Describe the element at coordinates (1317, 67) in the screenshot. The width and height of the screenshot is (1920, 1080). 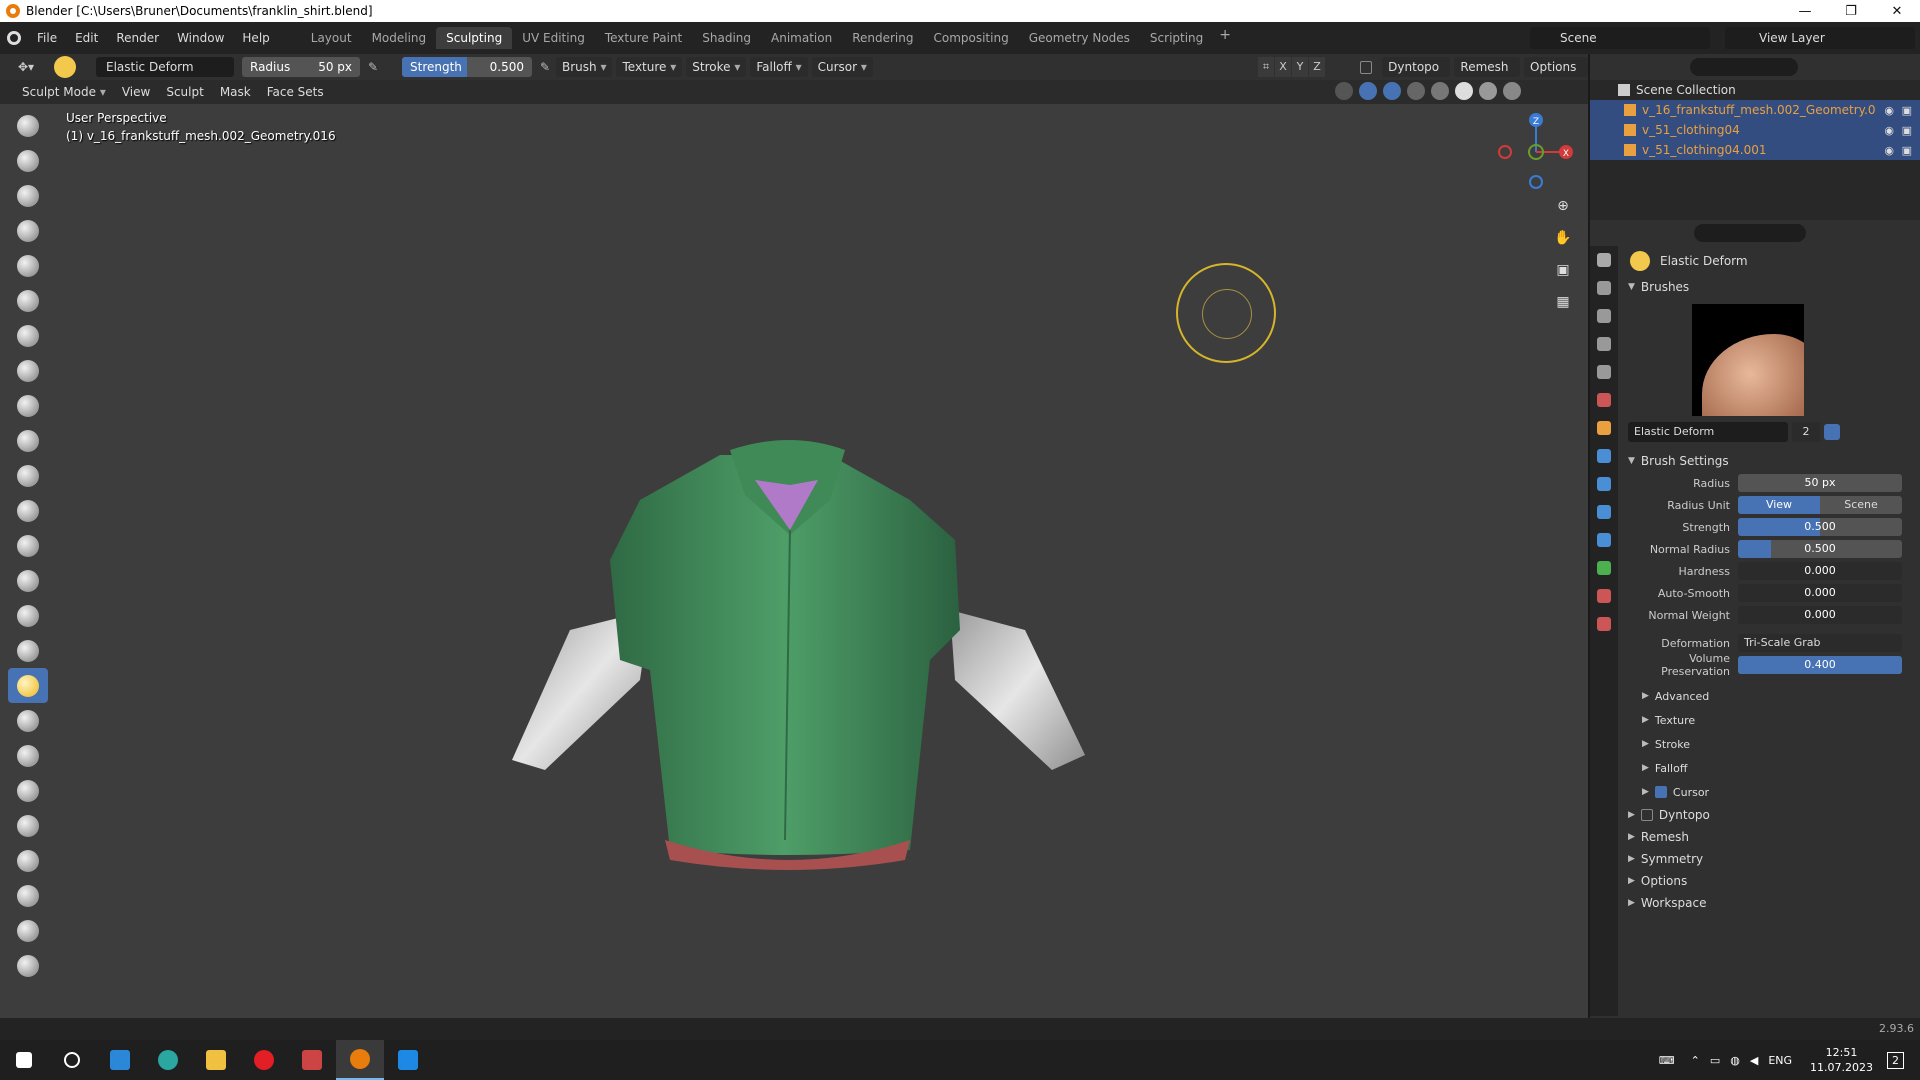
I see `symmetry-z-toggle: Z` at that location.